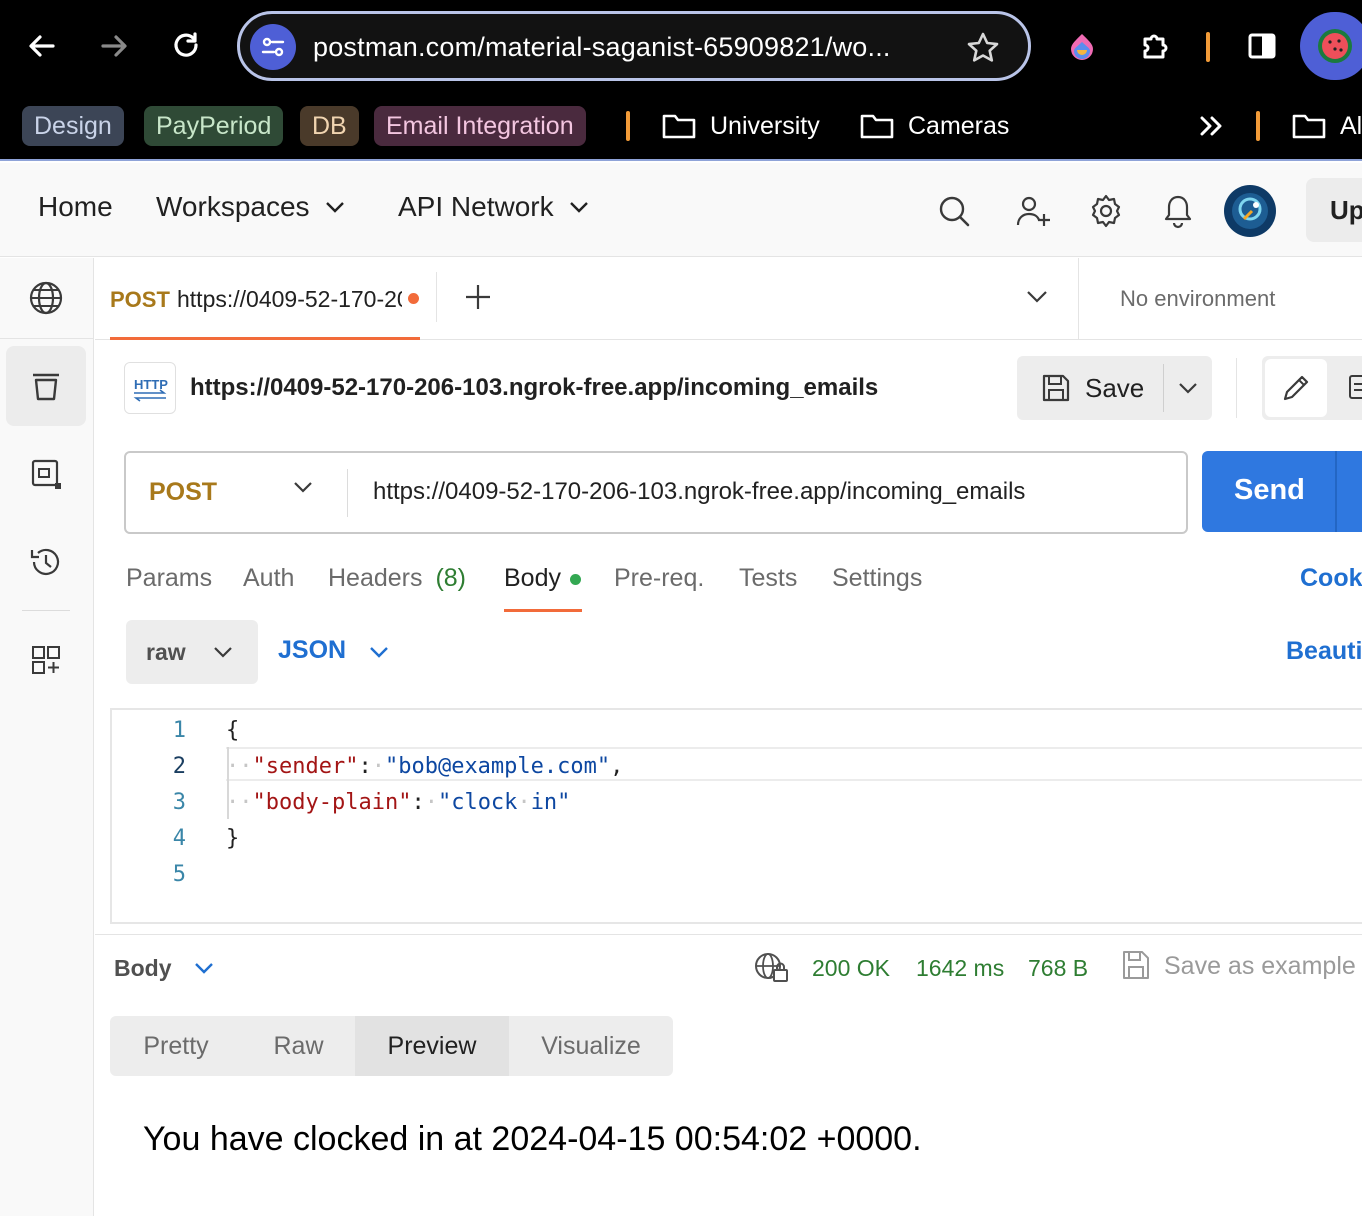 This screenshot has width=1362, height=1216. I want to click on save-dropdown-chevron-icon, so click(1188, 388).